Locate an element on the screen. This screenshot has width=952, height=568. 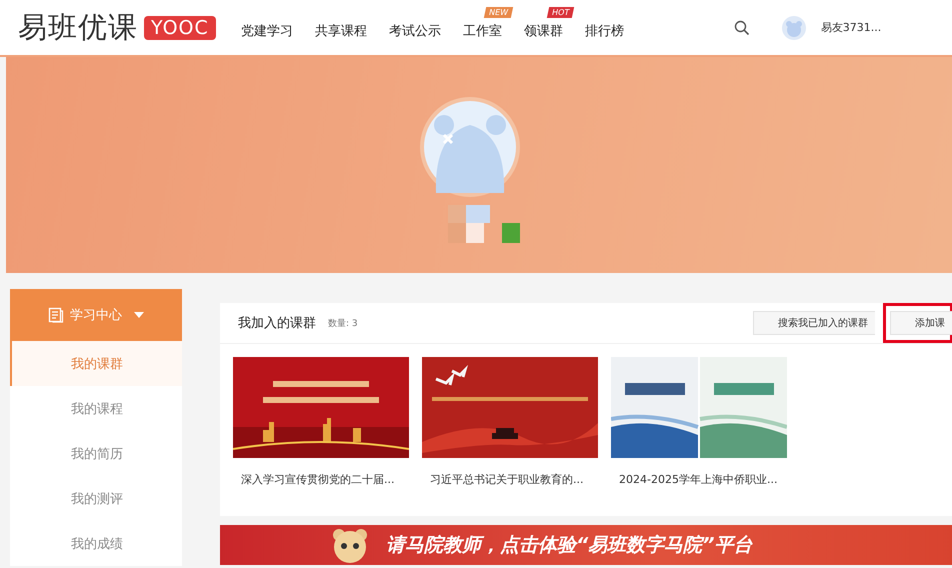
search-icon is located at coordinates (742, 28).